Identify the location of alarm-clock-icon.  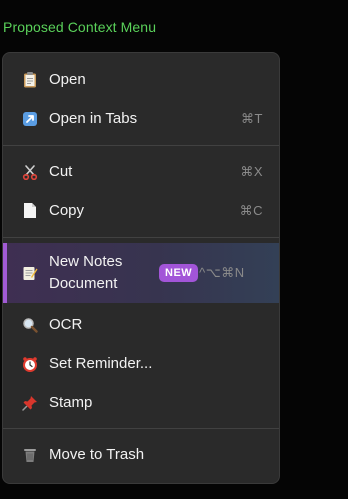
(30, 364).